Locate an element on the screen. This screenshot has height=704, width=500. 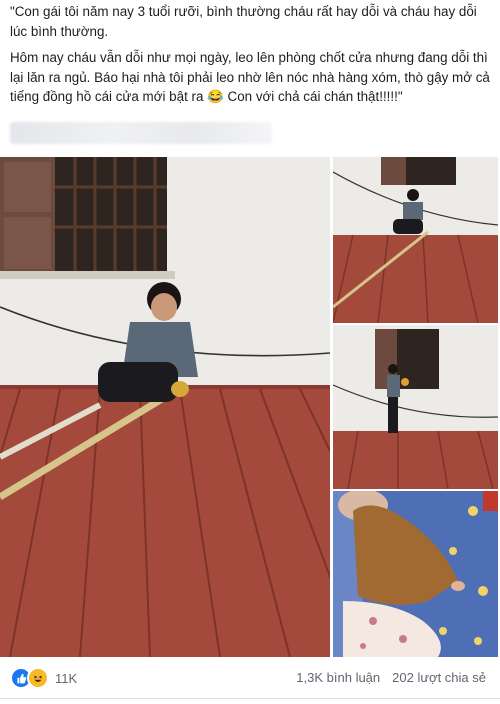
engagement-stats: 1,3K bình luận 202 lượt chia sẻ is located at coordinates (391, 677).